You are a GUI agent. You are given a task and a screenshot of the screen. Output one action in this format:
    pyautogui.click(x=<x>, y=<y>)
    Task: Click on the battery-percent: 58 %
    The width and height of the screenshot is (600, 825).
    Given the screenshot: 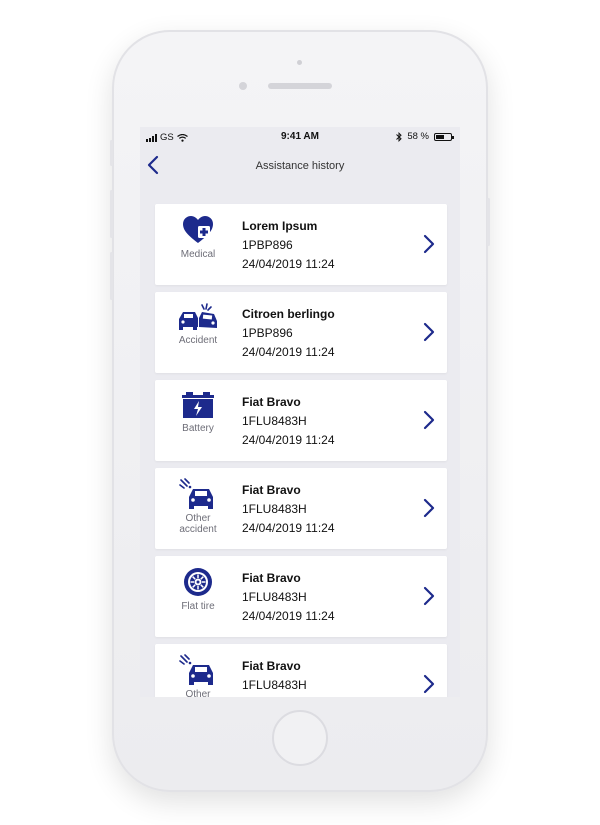 What is the action you would take?
    pyautogui.click(x=418, y=136)
    